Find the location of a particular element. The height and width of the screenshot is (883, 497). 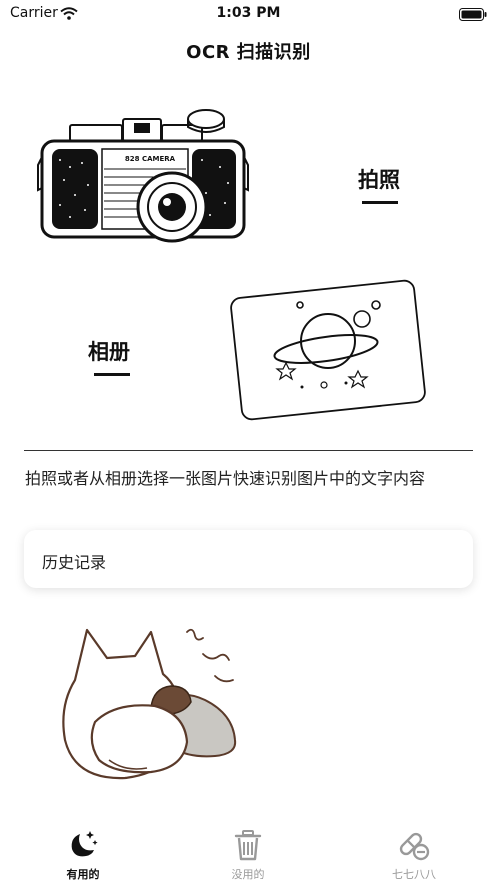

status-bar: Carrier 1:03 PM is located at coordinates (248, 13).